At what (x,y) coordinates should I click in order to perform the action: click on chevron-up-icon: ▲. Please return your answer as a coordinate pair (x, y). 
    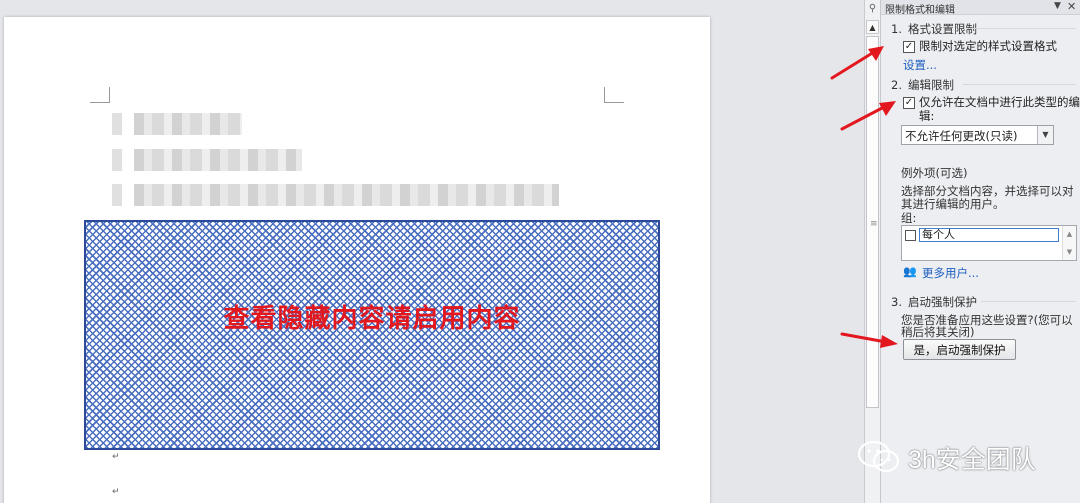
    Looking at the image, I should click on (1069, 234).